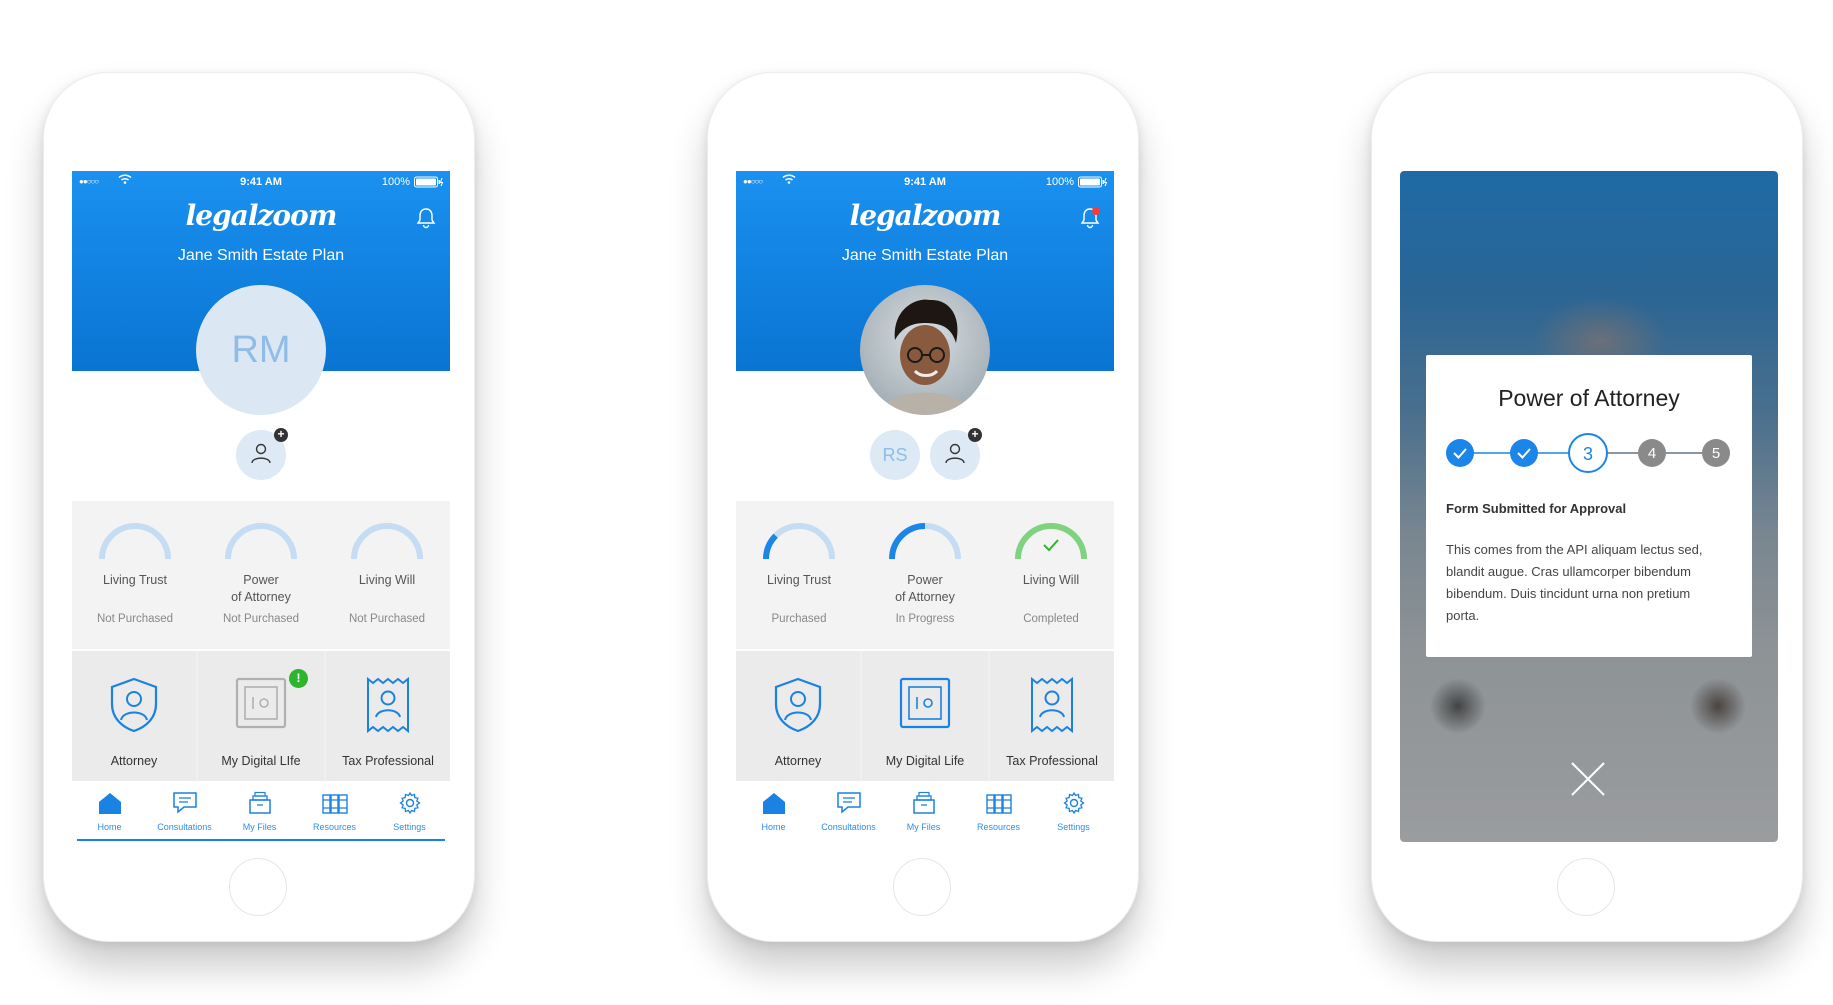  I want to click on step-5: 5, so click(1716, 453).